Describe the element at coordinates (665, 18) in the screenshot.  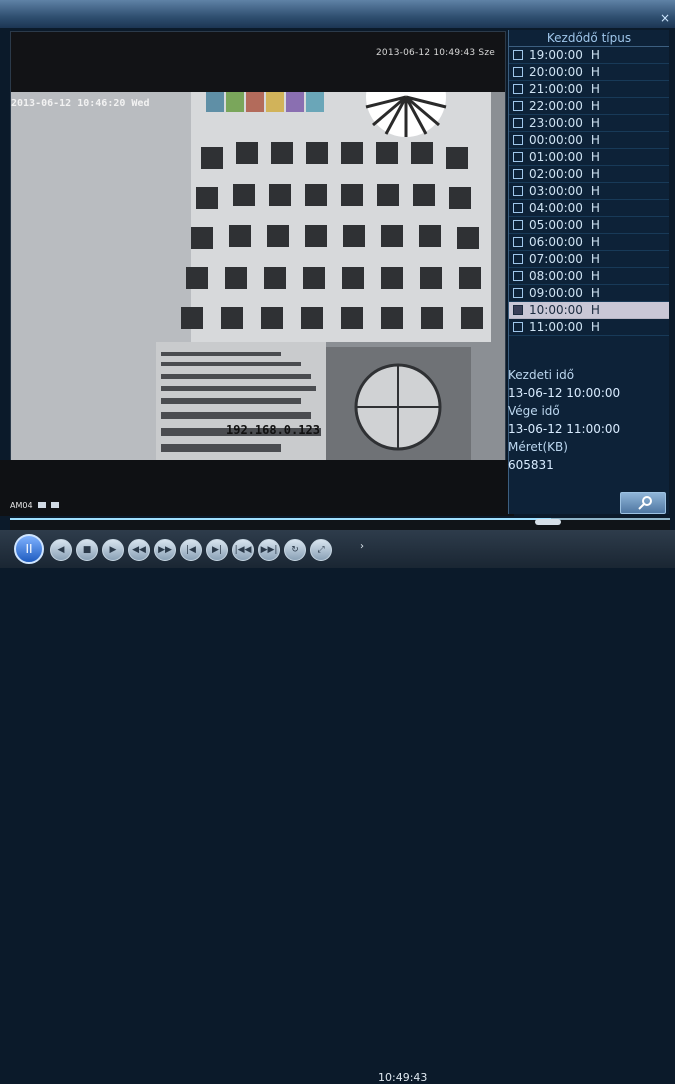
I see `close-icon: ×` at that location.